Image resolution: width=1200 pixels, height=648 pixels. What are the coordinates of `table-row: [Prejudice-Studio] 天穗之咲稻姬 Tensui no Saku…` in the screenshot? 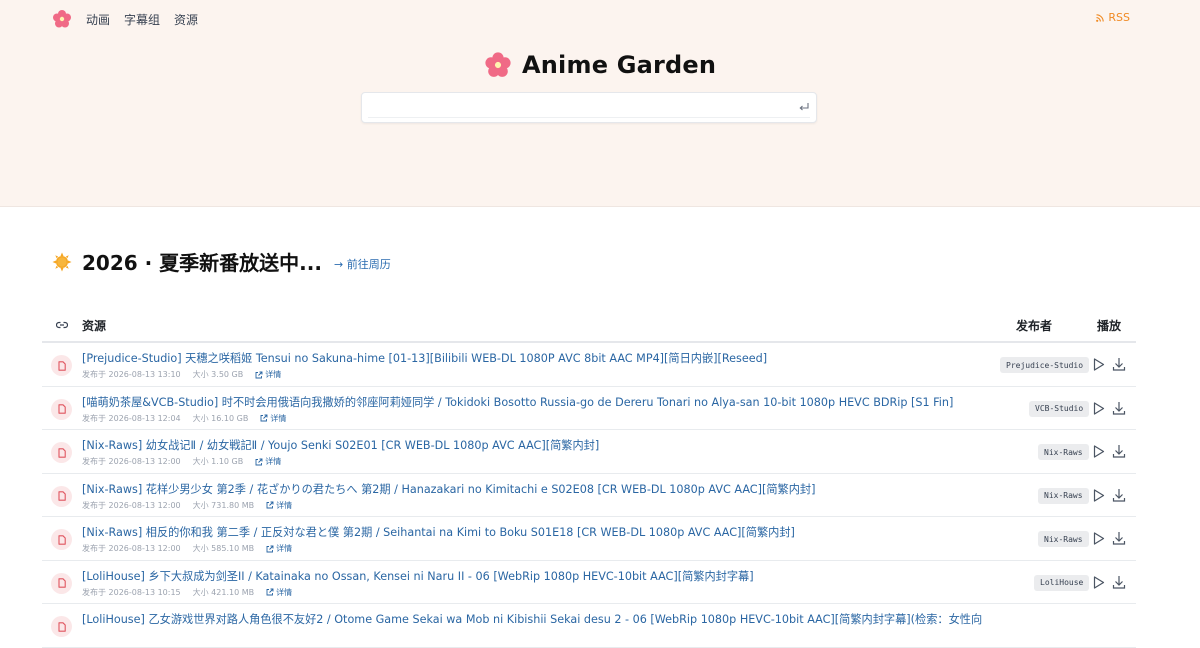 It's located at (589, 365).